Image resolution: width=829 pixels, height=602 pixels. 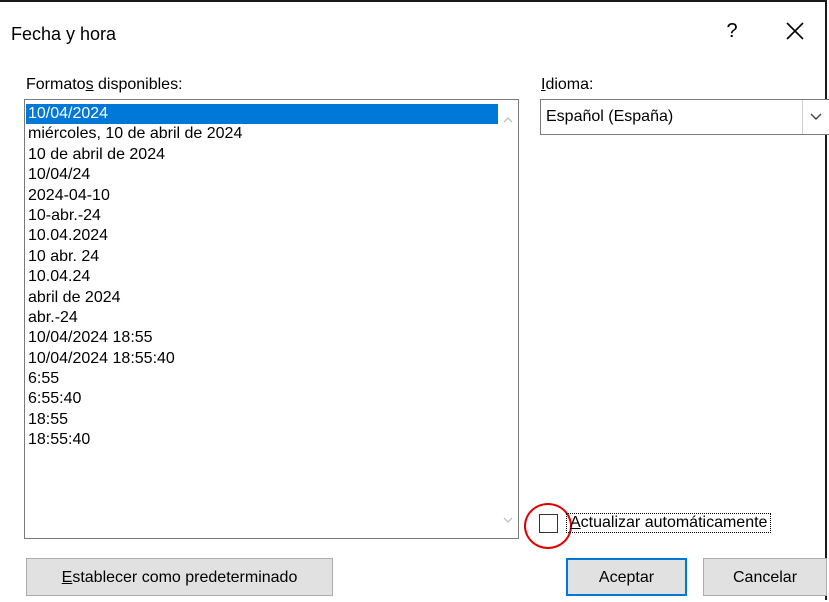 What do you see at coordinates (264, 359) in the screenshot?
I see `format-list-item: 10/04/2024 18:55:40` at bounding box center [264, 359].